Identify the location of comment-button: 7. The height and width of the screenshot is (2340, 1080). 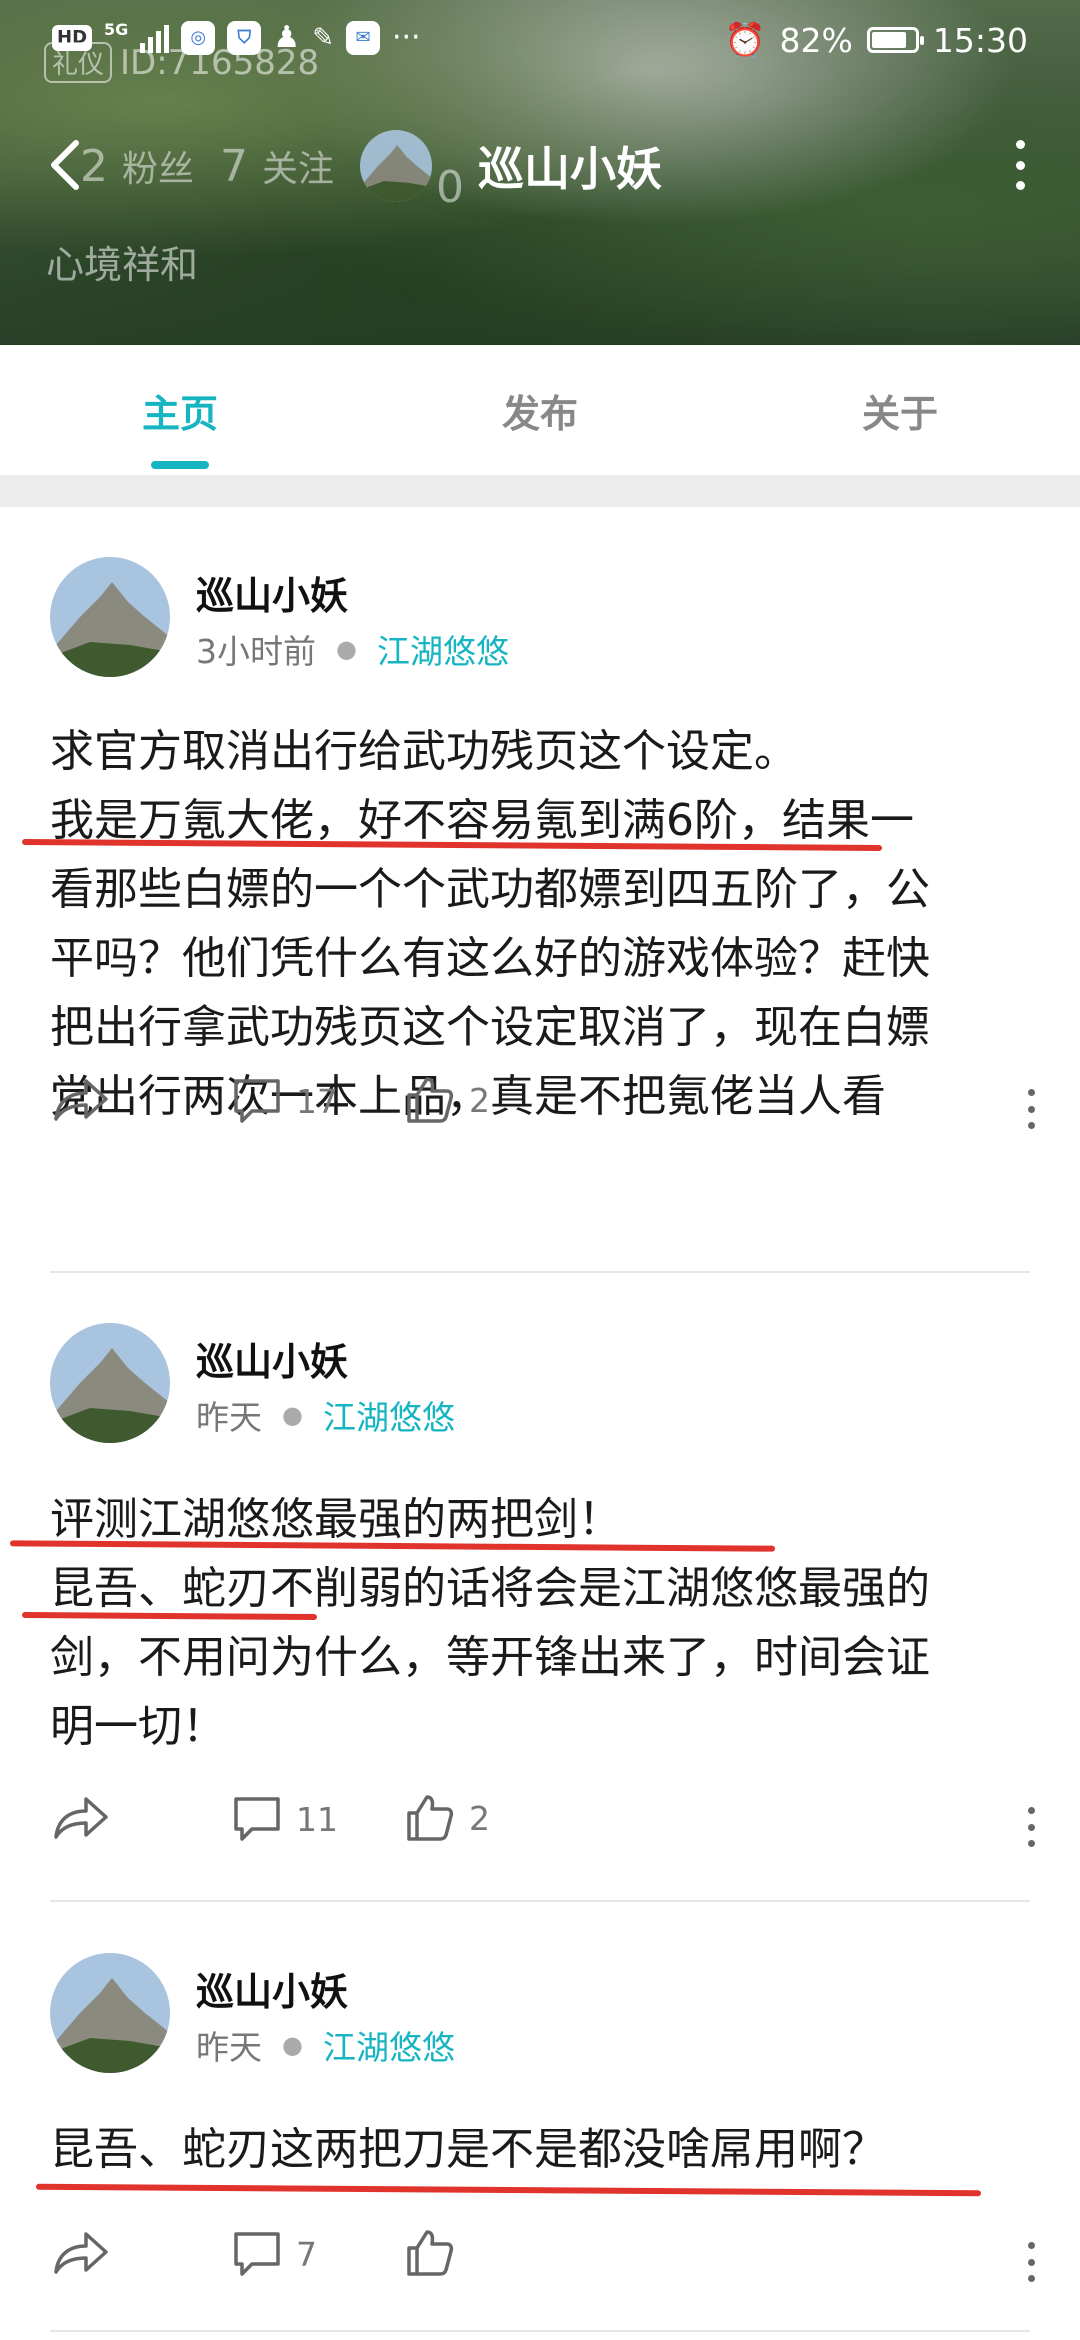
(274, 2254).